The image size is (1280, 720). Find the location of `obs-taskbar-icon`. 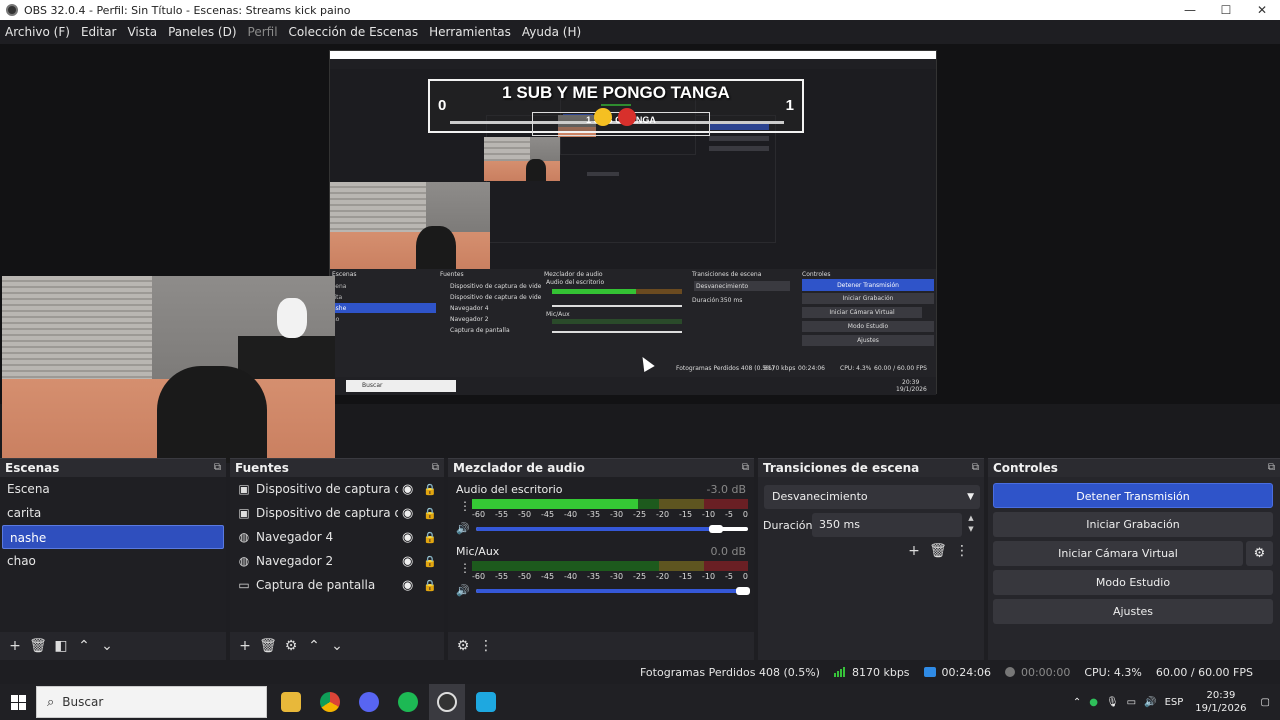

obs-taskbar-icon is located at coordinates (447, 702).